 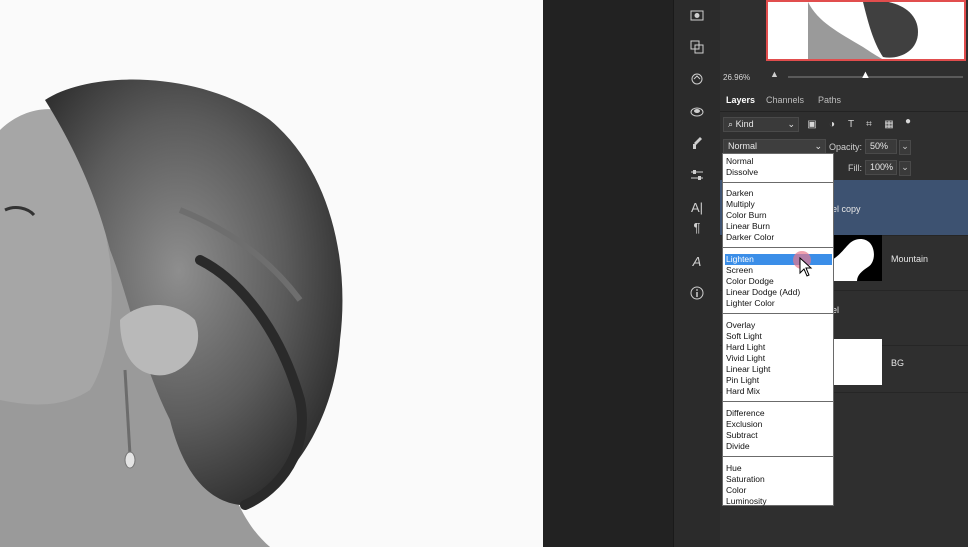 I want to click on camera-raw-icon, so click(x=697, y=15).